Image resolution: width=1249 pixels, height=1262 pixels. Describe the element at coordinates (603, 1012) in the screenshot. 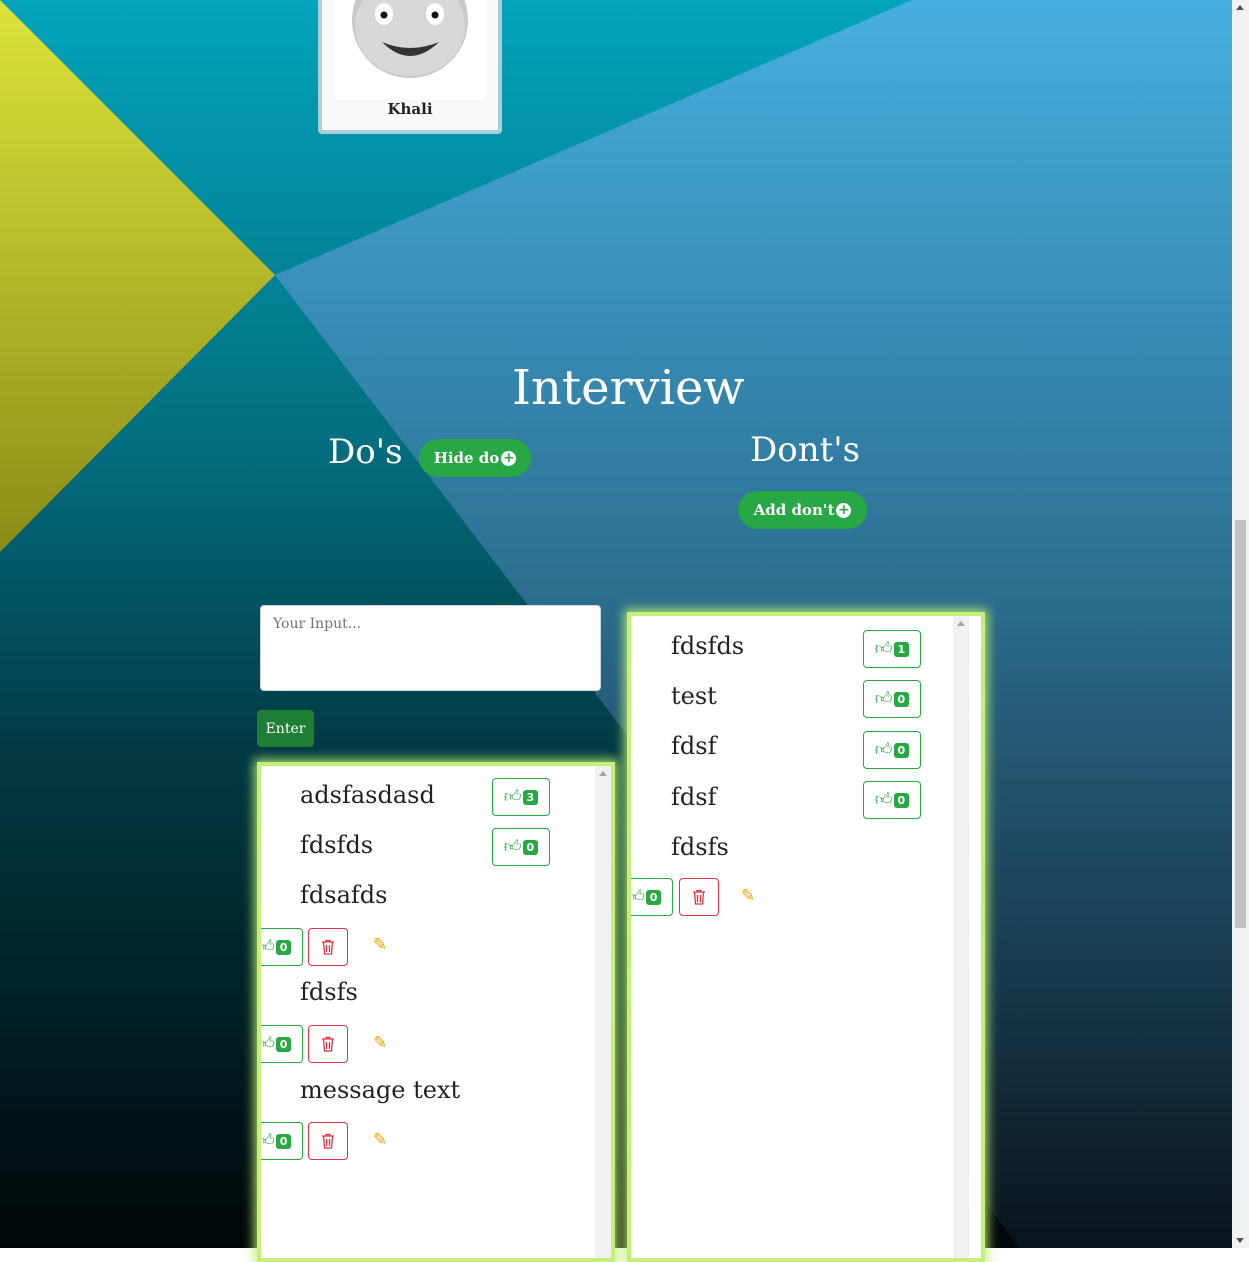

I see `dos-list-scrollbar` at that location.